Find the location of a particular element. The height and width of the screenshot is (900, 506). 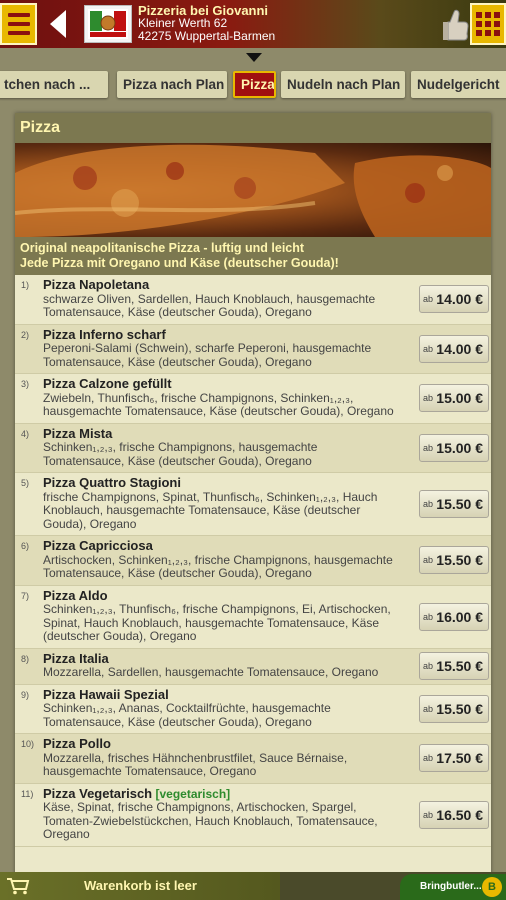

item-name: Pizza Pollo is located at coordinates (77, 743).